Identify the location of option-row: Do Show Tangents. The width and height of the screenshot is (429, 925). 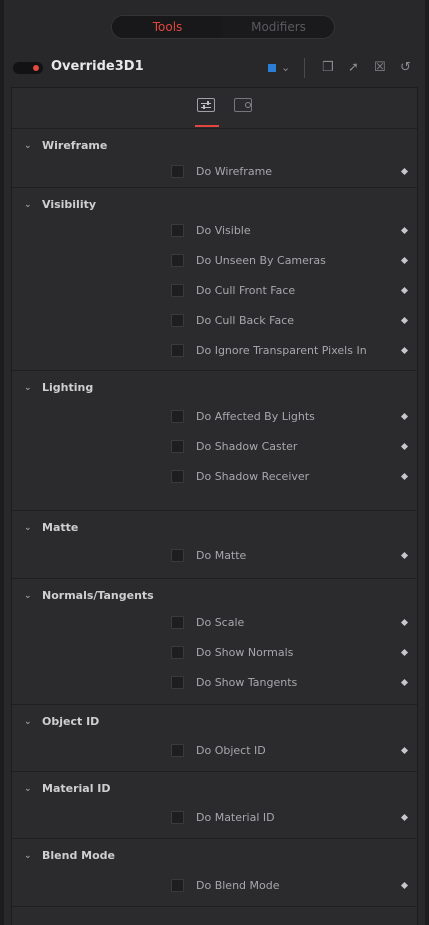
(214, 683).